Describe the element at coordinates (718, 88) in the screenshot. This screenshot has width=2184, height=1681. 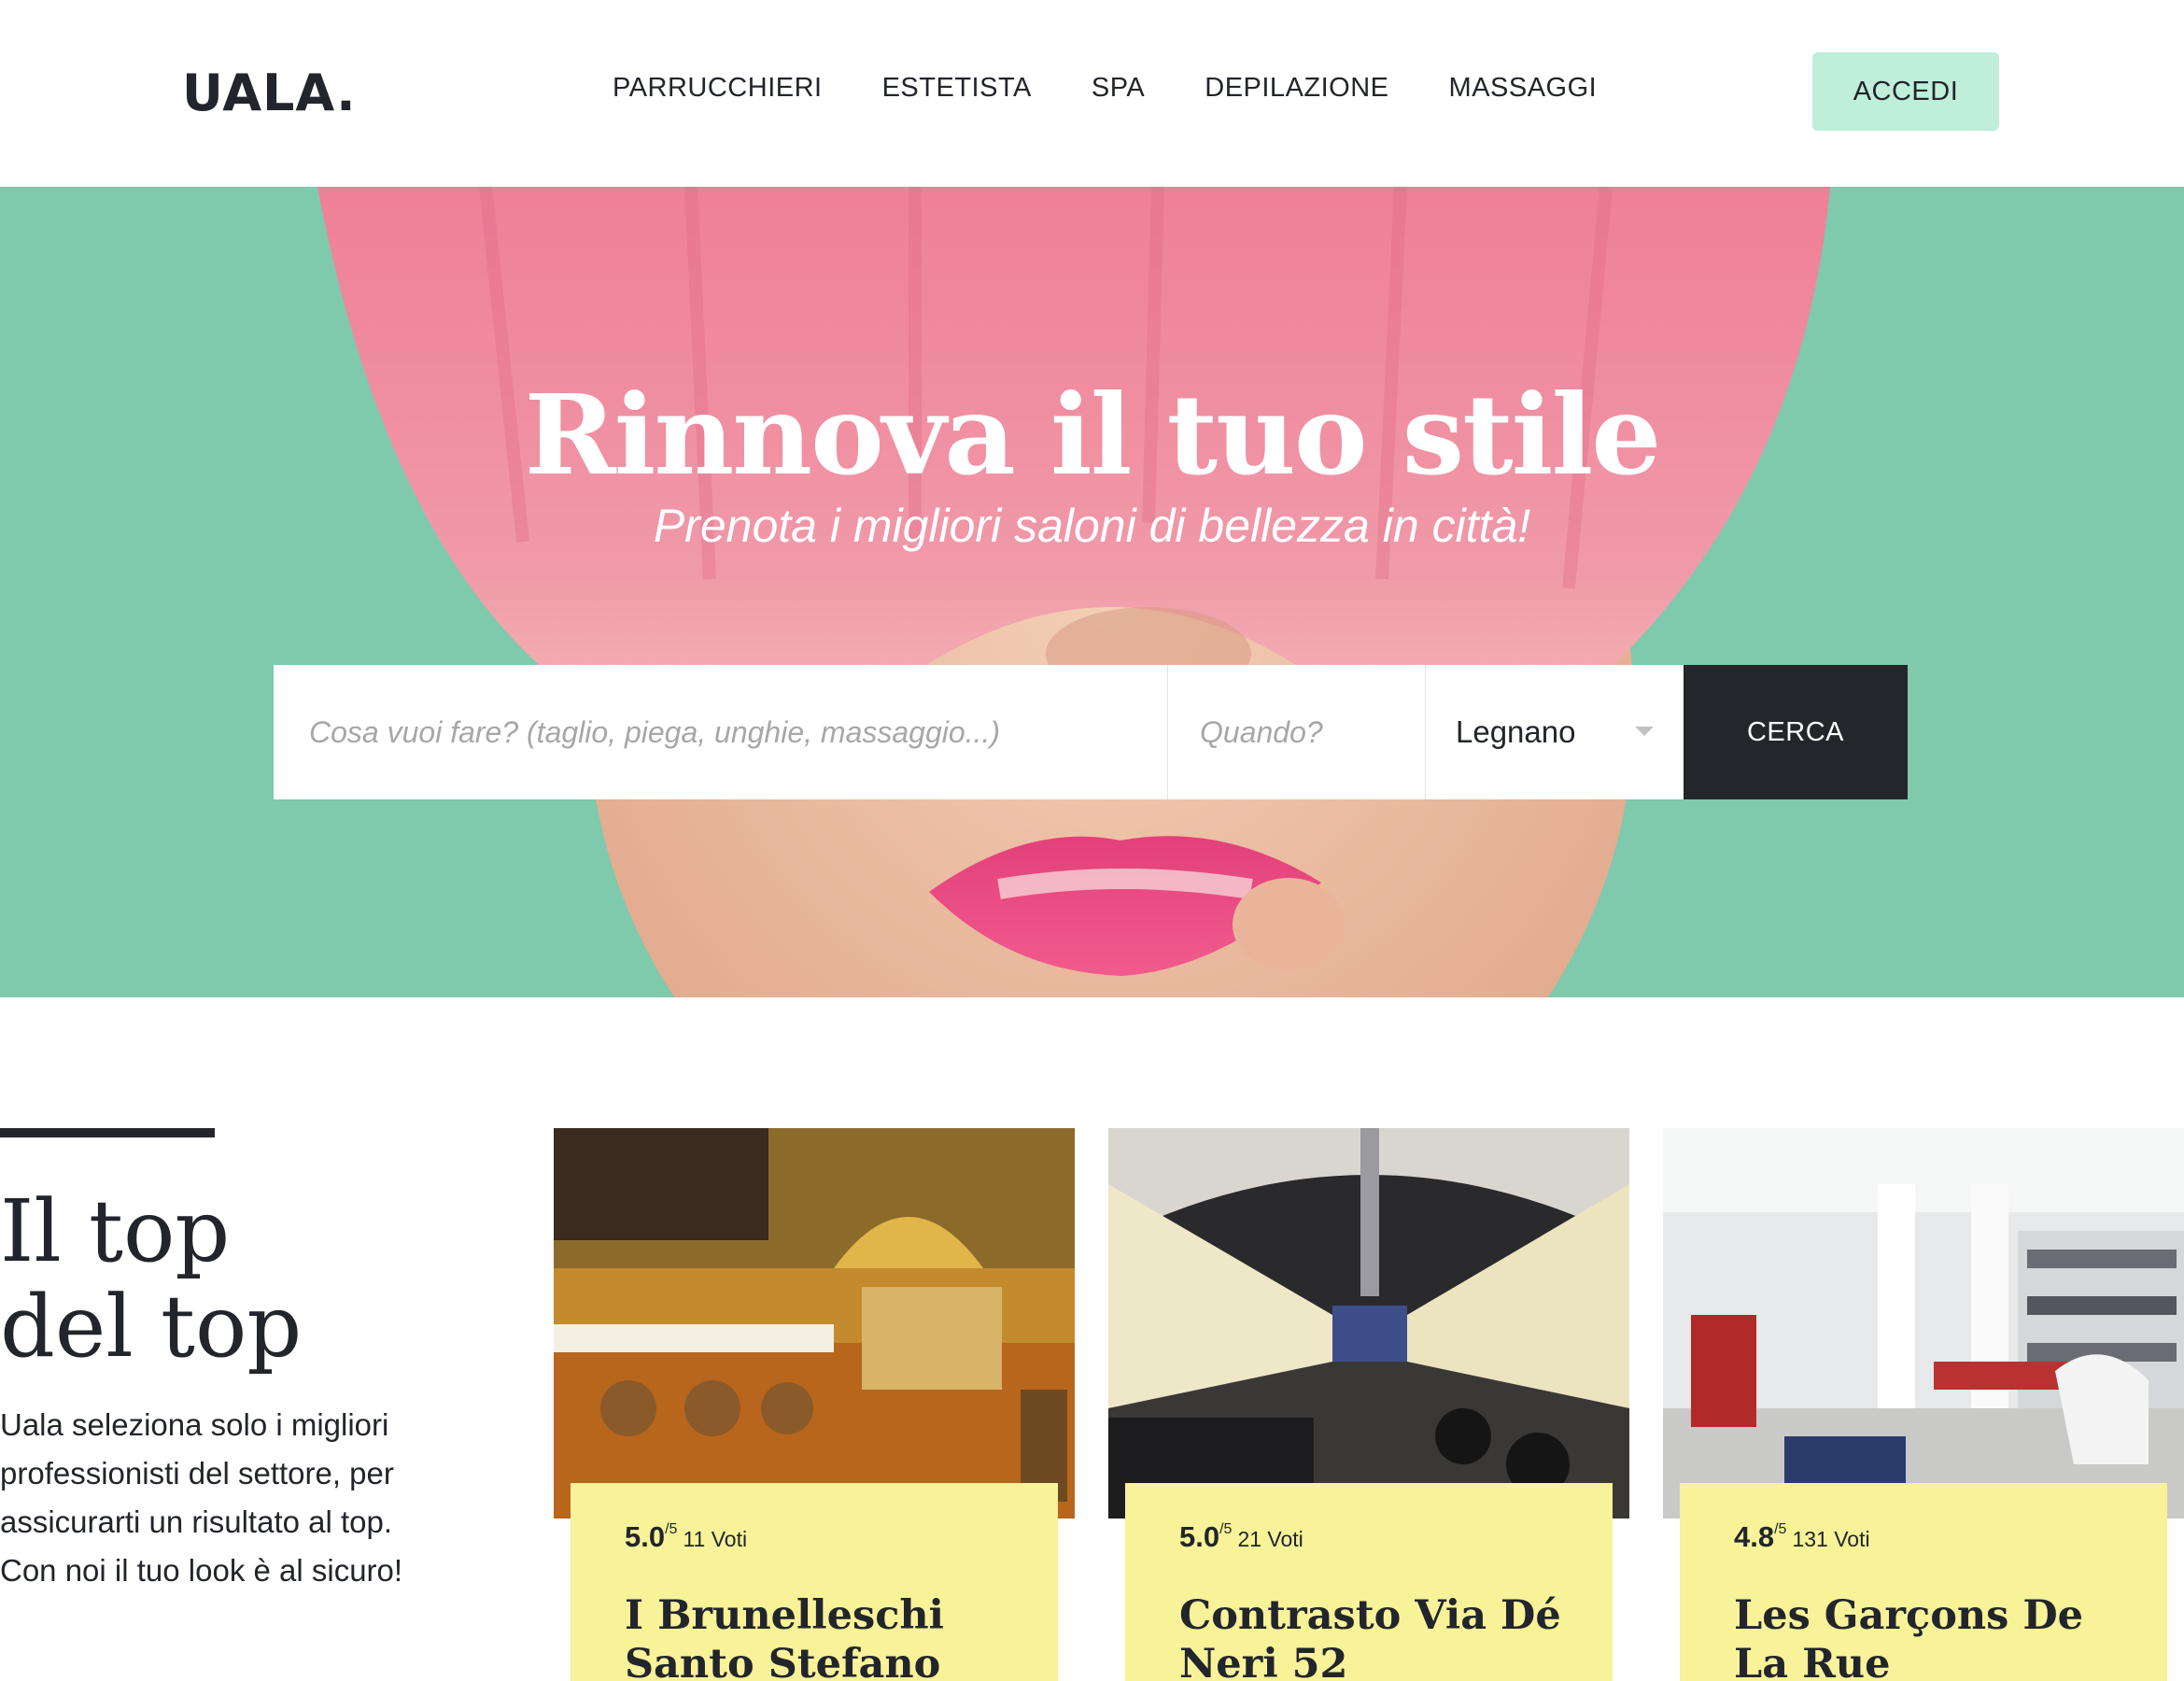
I see `nav-item-parrucchieri: PARRUCCHIERI` at that location.